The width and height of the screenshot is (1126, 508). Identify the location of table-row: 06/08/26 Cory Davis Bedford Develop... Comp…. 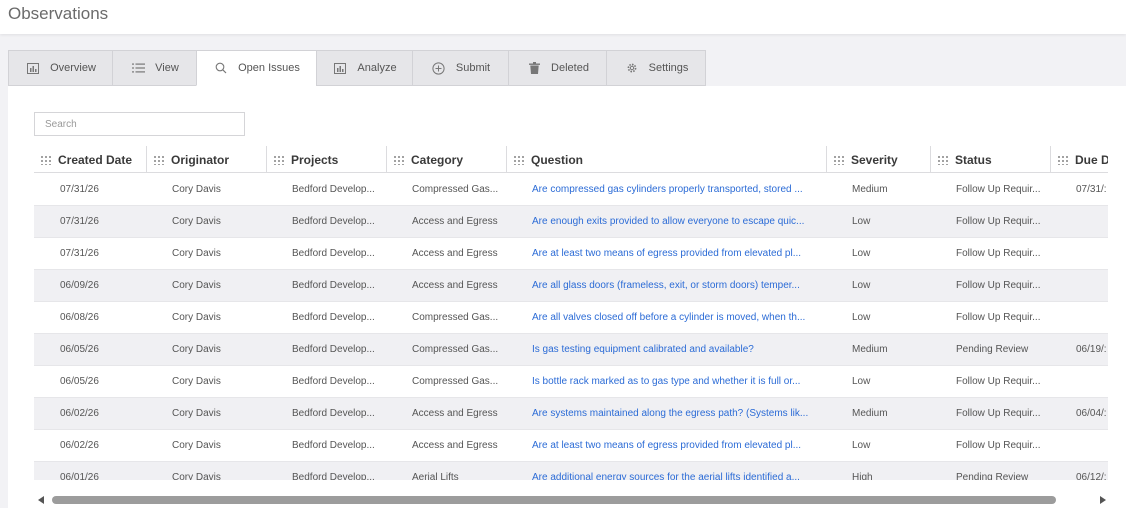
(571, 318).